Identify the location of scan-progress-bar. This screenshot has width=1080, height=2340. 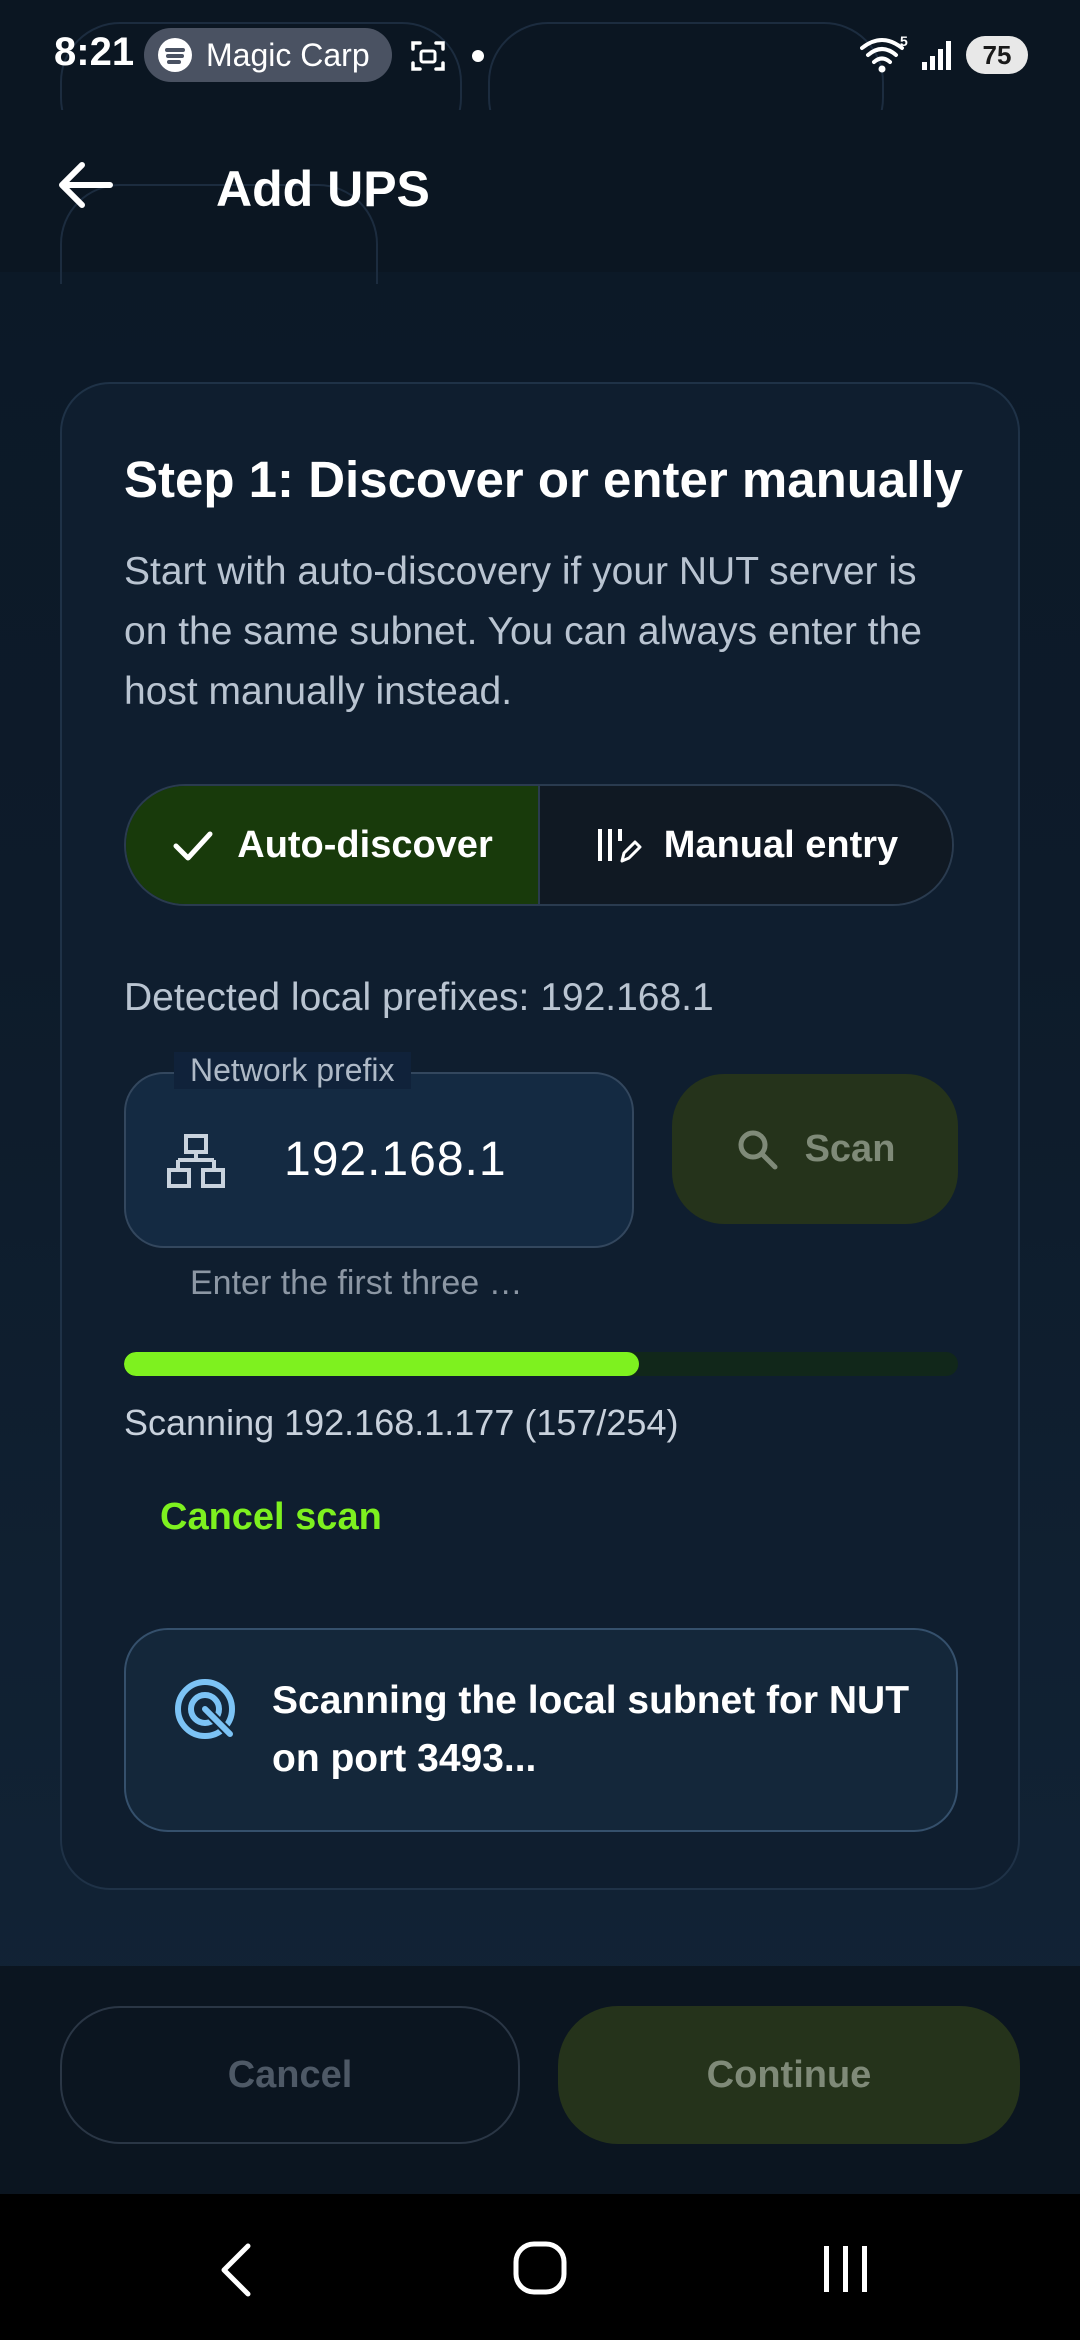
(541, 1364).